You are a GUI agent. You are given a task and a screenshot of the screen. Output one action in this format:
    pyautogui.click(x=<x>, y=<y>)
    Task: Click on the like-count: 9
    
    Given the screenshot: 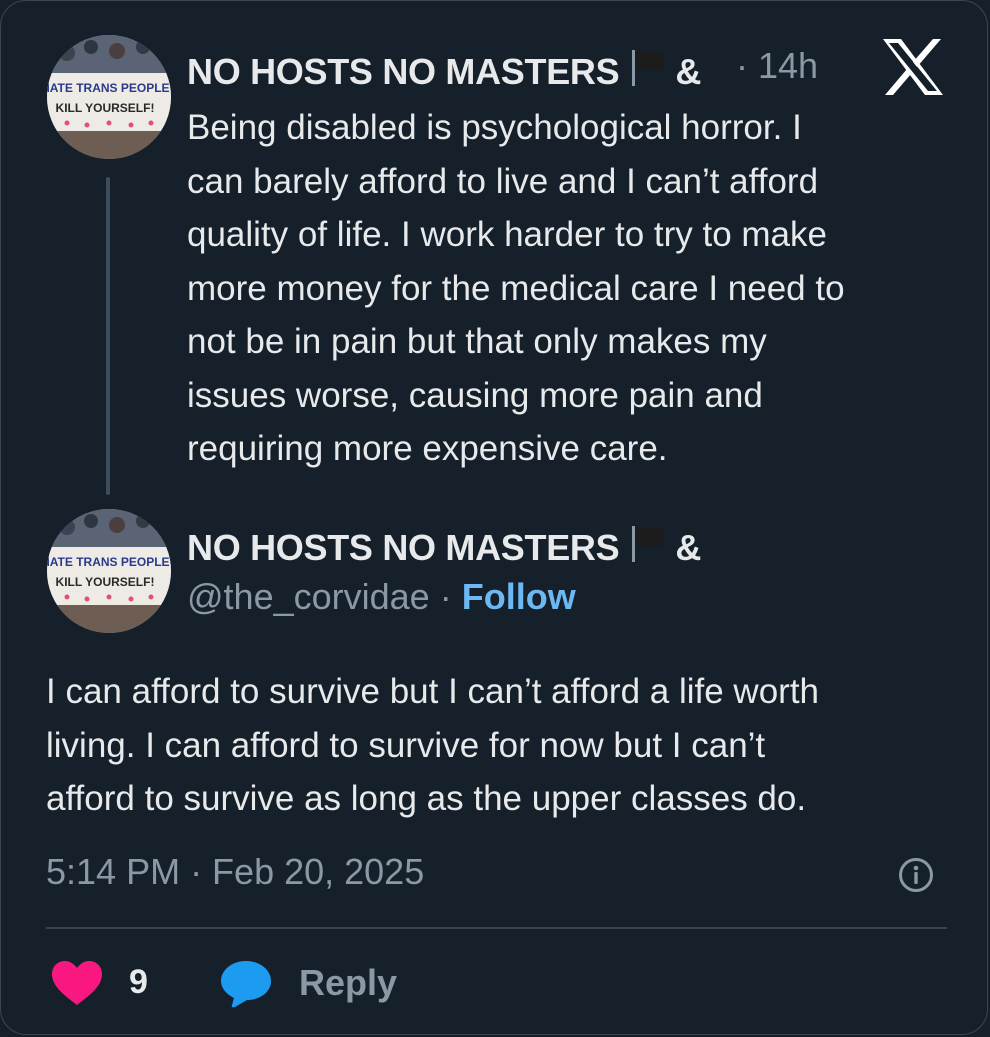 What is the action you would take?
    pyautogui.click(x=138, y=982)
    